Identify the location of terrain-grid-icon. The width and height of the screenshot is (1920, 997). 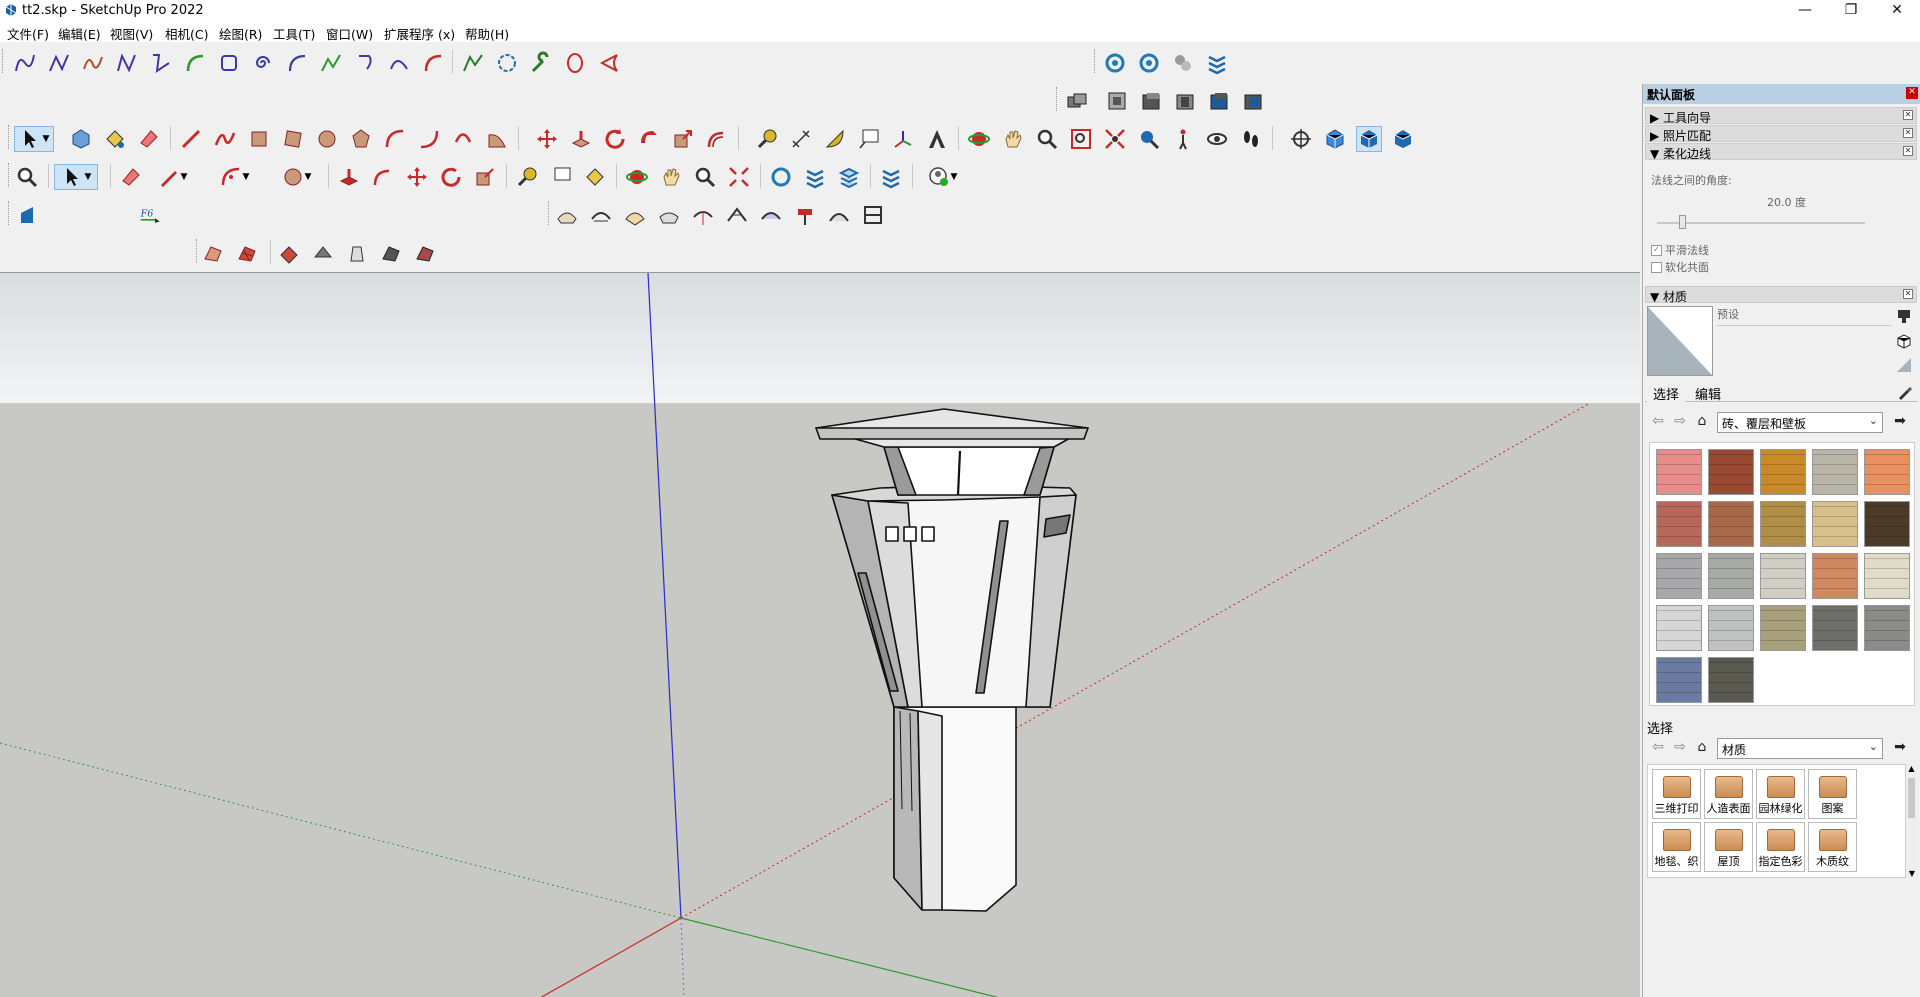
(247, 253).